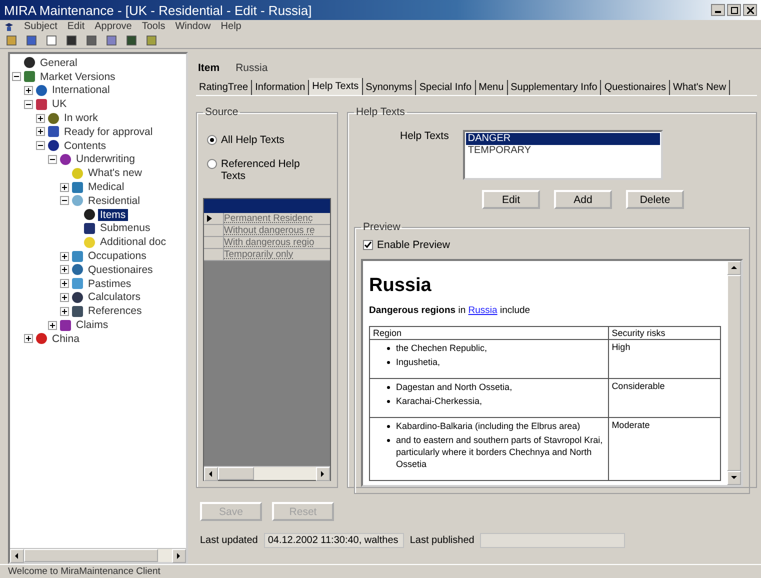  Describe the element at coordinates (59, 104) in the screenshot. I see `tree-item: UK` at that location.